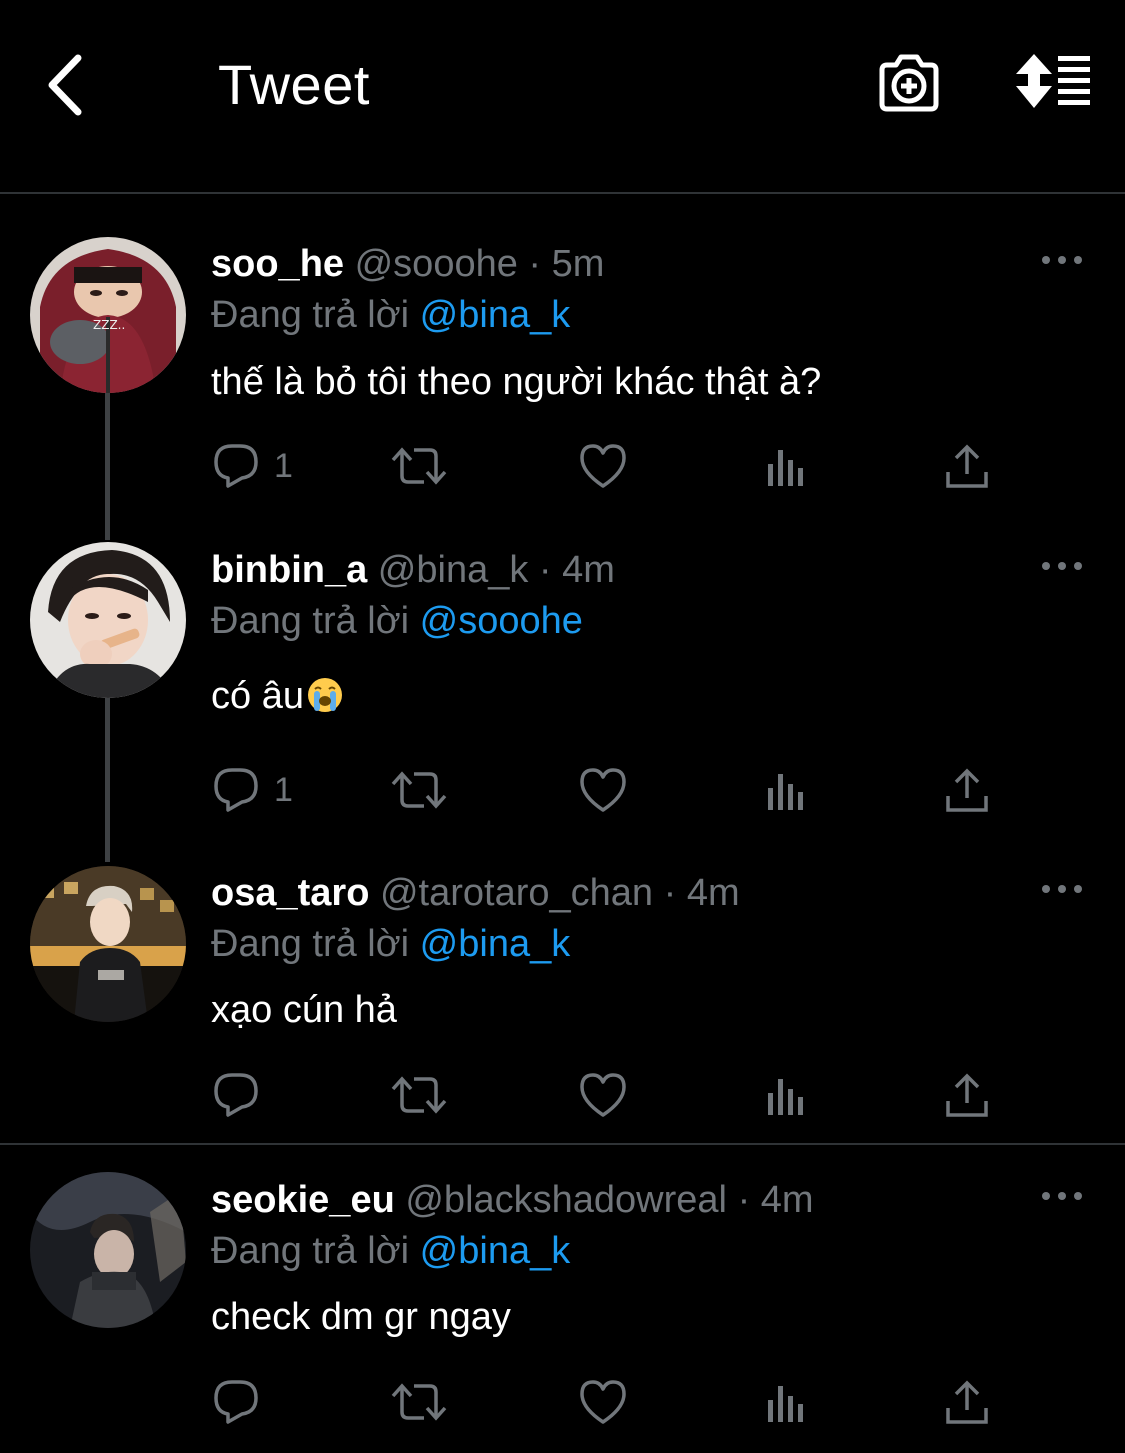 The height and width of the screenshot is (1453, 1125). What do you see at coordinates (516, 893) in the screenshot?
I see `user-handle: @tarotaro_chan` at bounding box center [516, 893].